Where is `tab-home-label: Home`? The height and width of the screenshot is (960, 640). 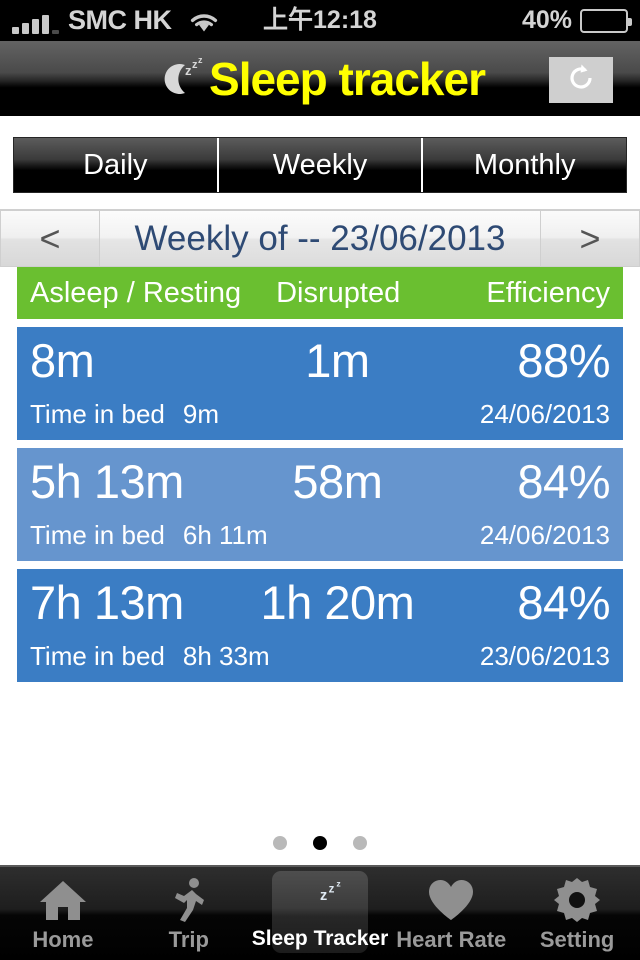 tab-home-label: Home is located at coordinates (63, 939).